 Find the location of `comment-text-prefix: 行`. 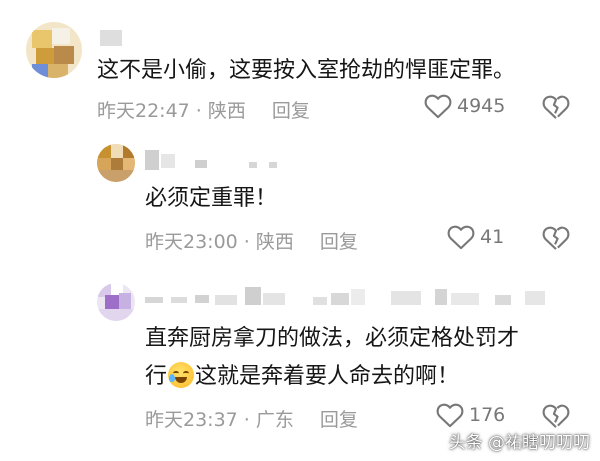

comment-text-prefix: 行 is located at coordinates (156, 376).